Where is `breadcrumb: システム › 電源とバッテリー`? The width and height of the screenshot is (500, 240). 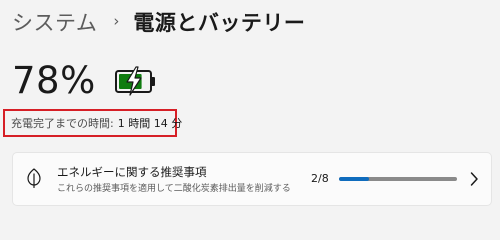
breadcrumb: システム › 電源とバッテリー is located at coordinates (158, 22).